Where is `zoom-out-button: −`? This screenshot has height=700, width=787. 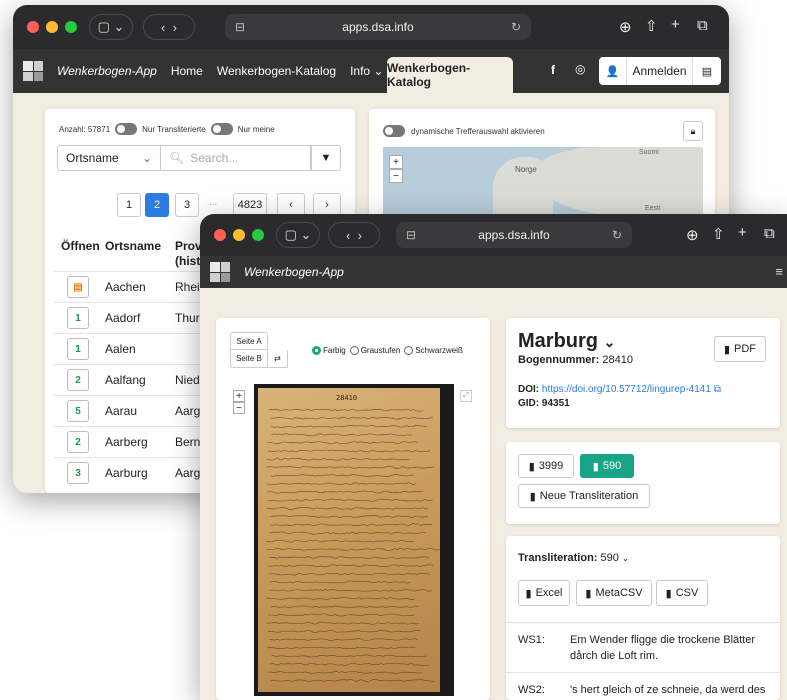
zoom-out-button: − is located at coordinates (396, 176).